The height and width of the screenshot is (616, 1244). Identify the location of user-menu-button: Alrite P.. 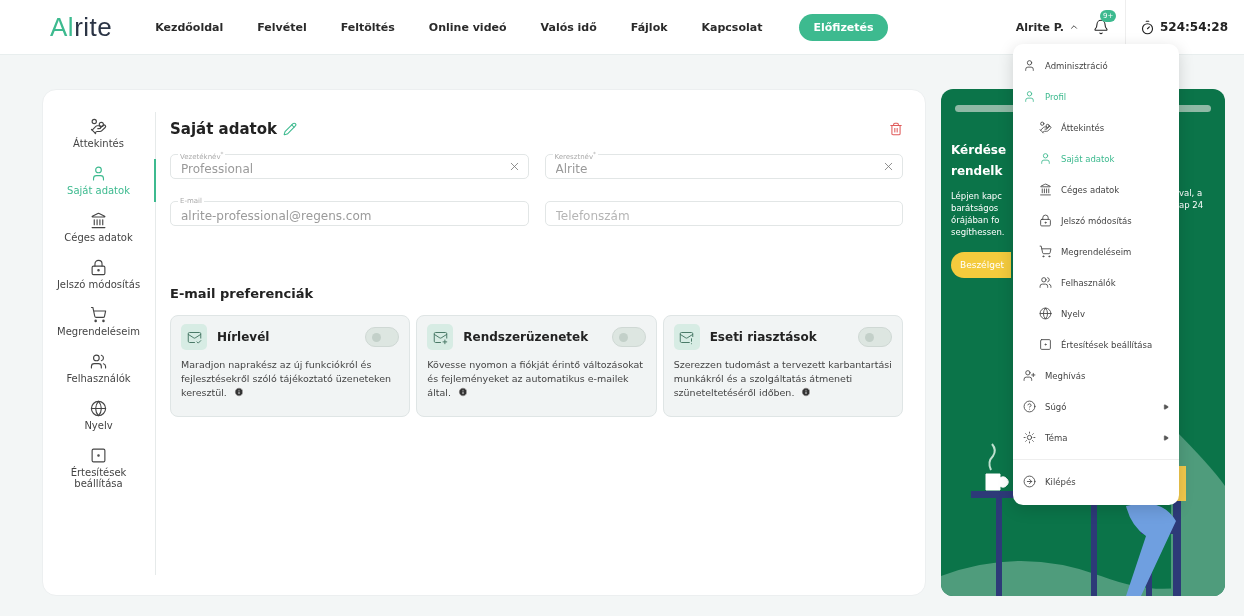
(1047, 27).